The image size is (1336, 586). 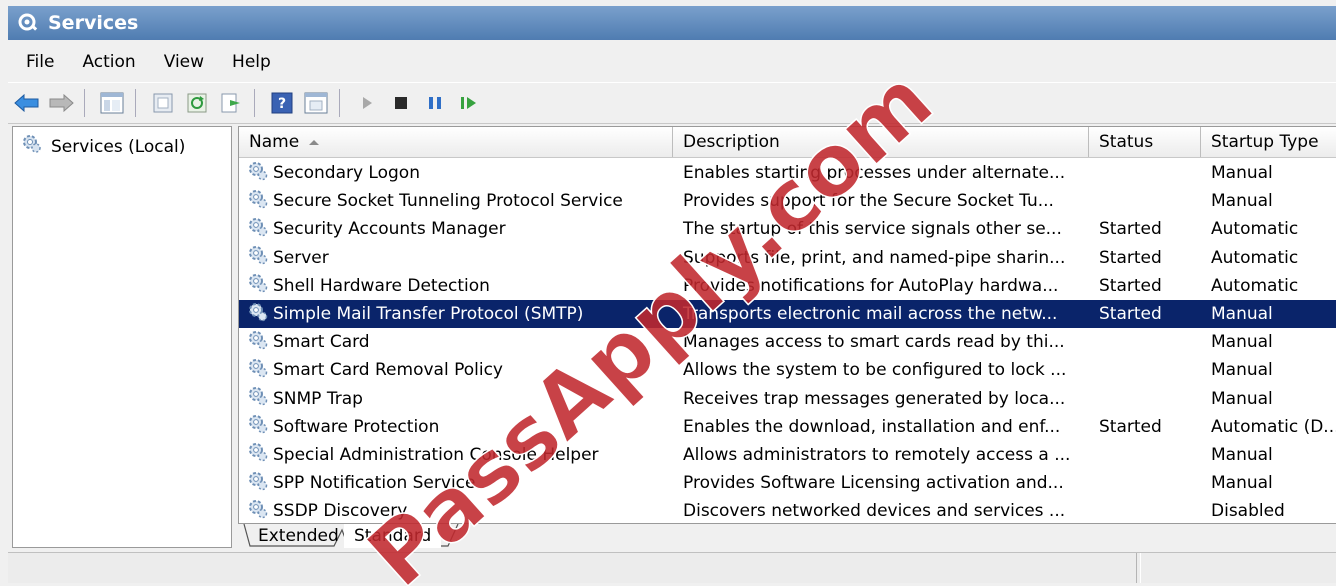 What do you see at coordinates (456, 173) in the screenshot?
I see `cell-name: Secondary Logon` at bounding box center [456, 173].